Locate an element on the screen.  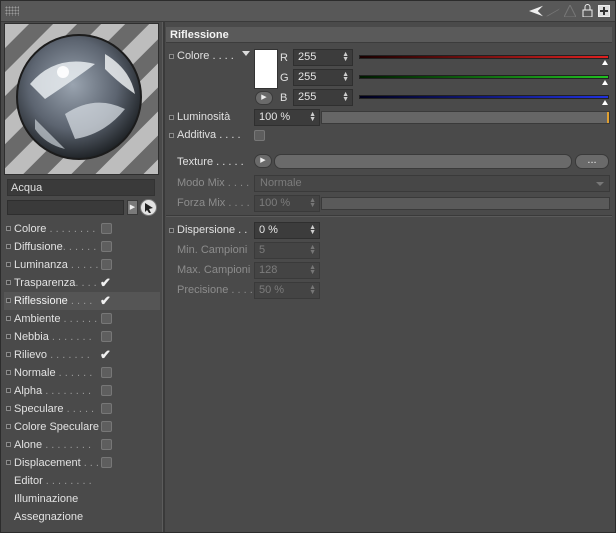
channel-item: Assegnazione is located at coordinates (82, 517).